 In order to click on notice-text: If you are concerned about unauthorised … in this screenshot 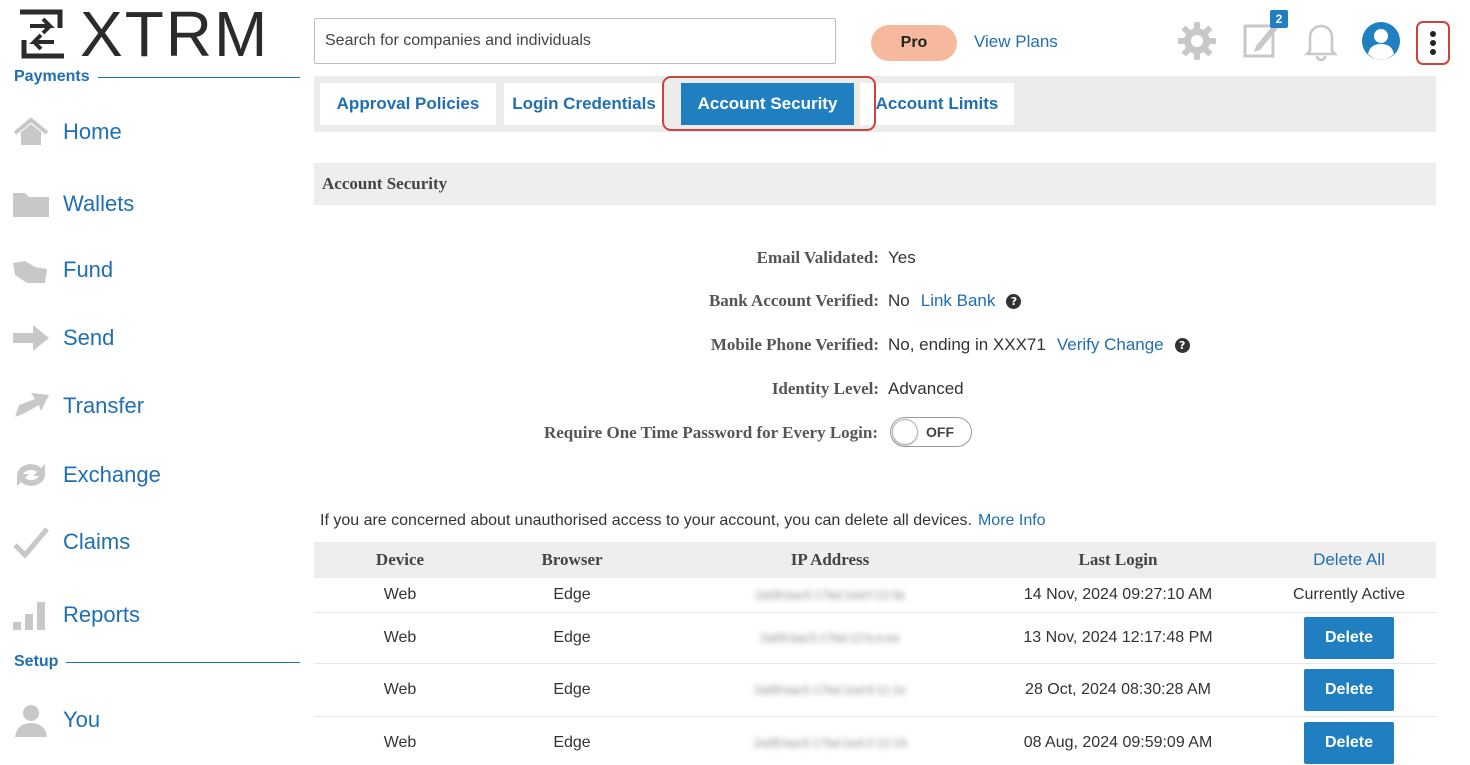, I will do `click(646, 520)`.